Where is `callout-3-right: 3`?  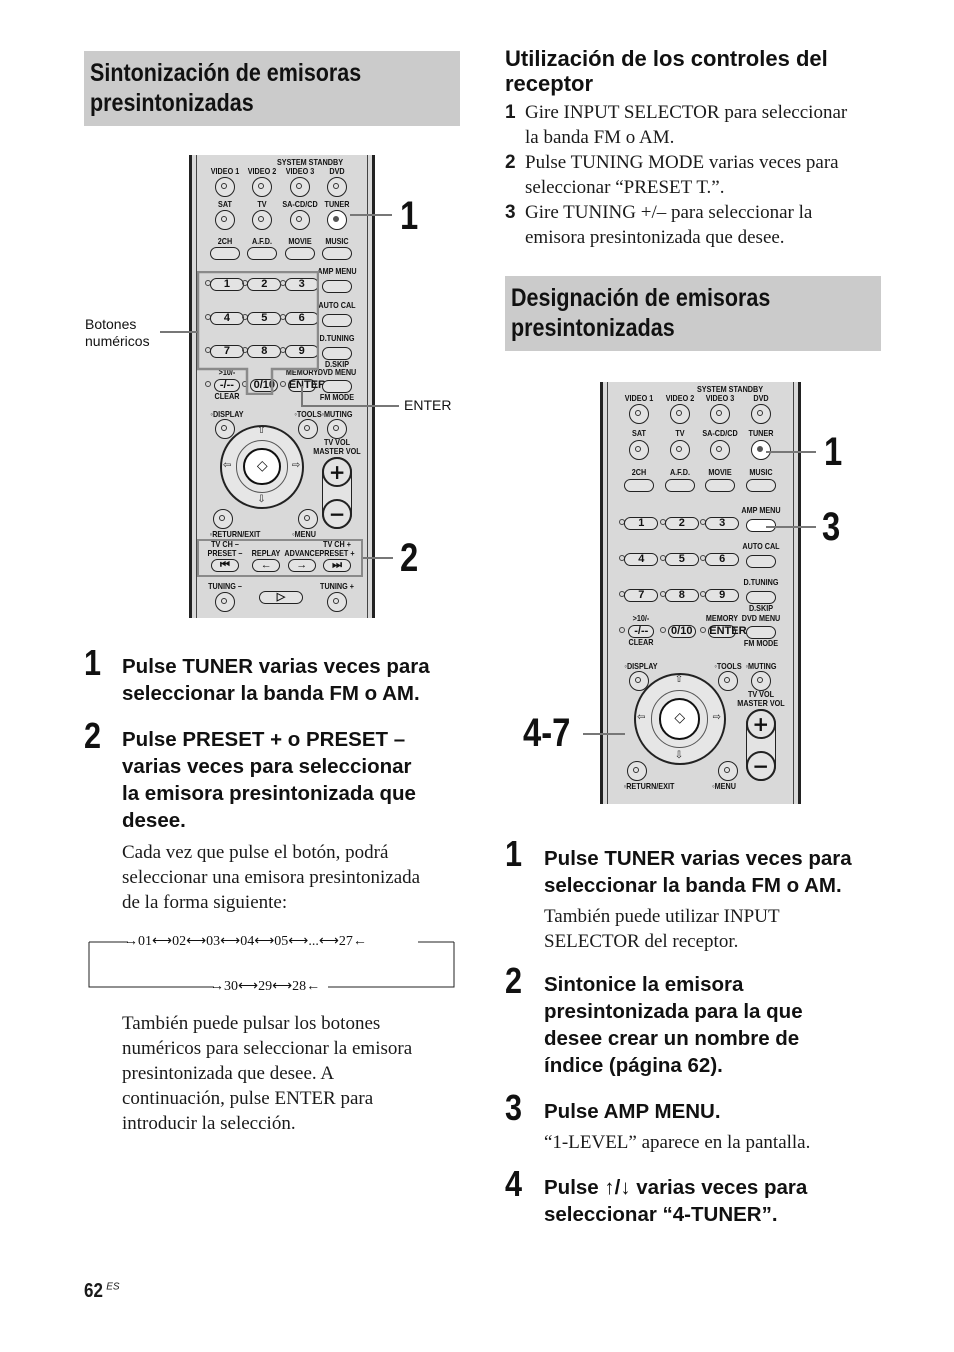 callout-3-right: 3 is located at coordinates (831, 527).